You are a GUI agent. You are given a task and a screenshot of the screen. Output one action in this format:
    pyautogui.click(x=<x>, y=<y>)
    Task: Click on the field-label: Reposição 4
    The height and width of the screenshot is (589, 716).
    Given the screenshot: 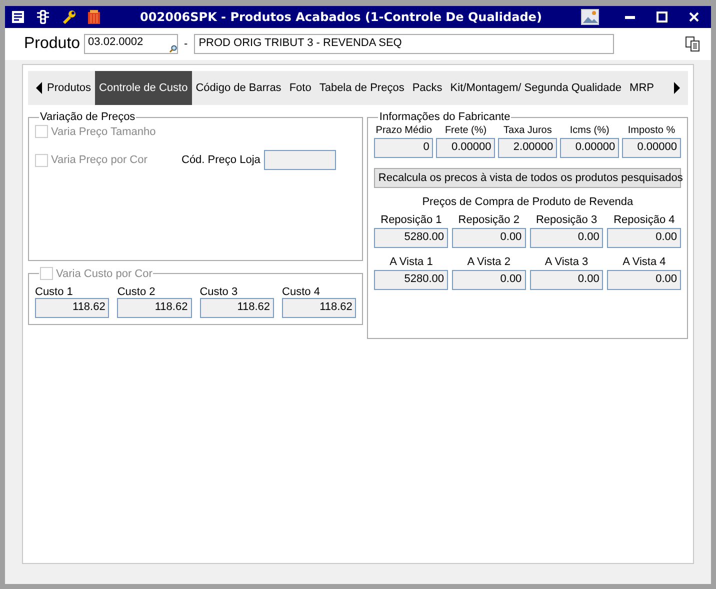 What is the action you would take?
    pyautogui.click(x=644, y=220)
    